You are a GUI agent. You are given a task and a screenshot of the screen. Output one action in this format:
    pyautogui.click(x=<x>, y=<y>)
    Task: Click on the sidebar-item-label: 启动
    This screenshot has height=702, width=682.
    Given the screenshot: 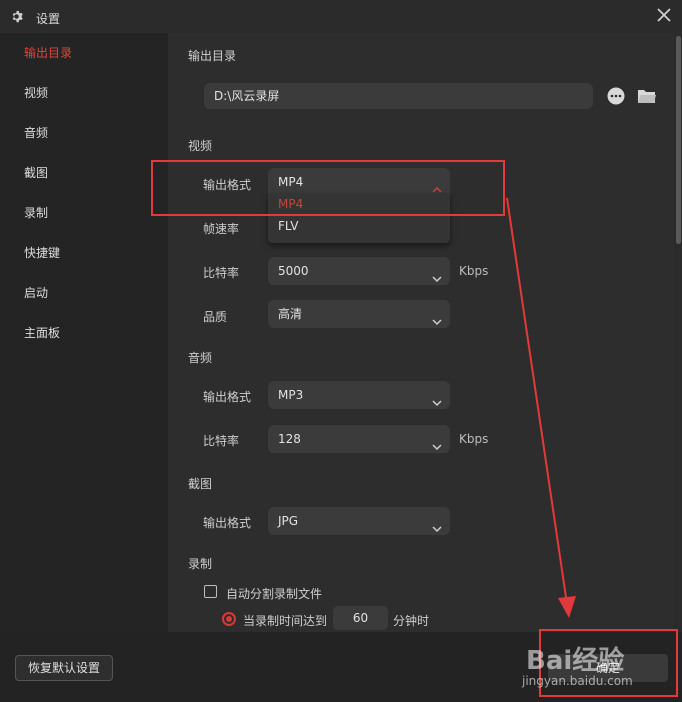 What is the action you would take?
    pyautogui.click(x=36, y=293)
    